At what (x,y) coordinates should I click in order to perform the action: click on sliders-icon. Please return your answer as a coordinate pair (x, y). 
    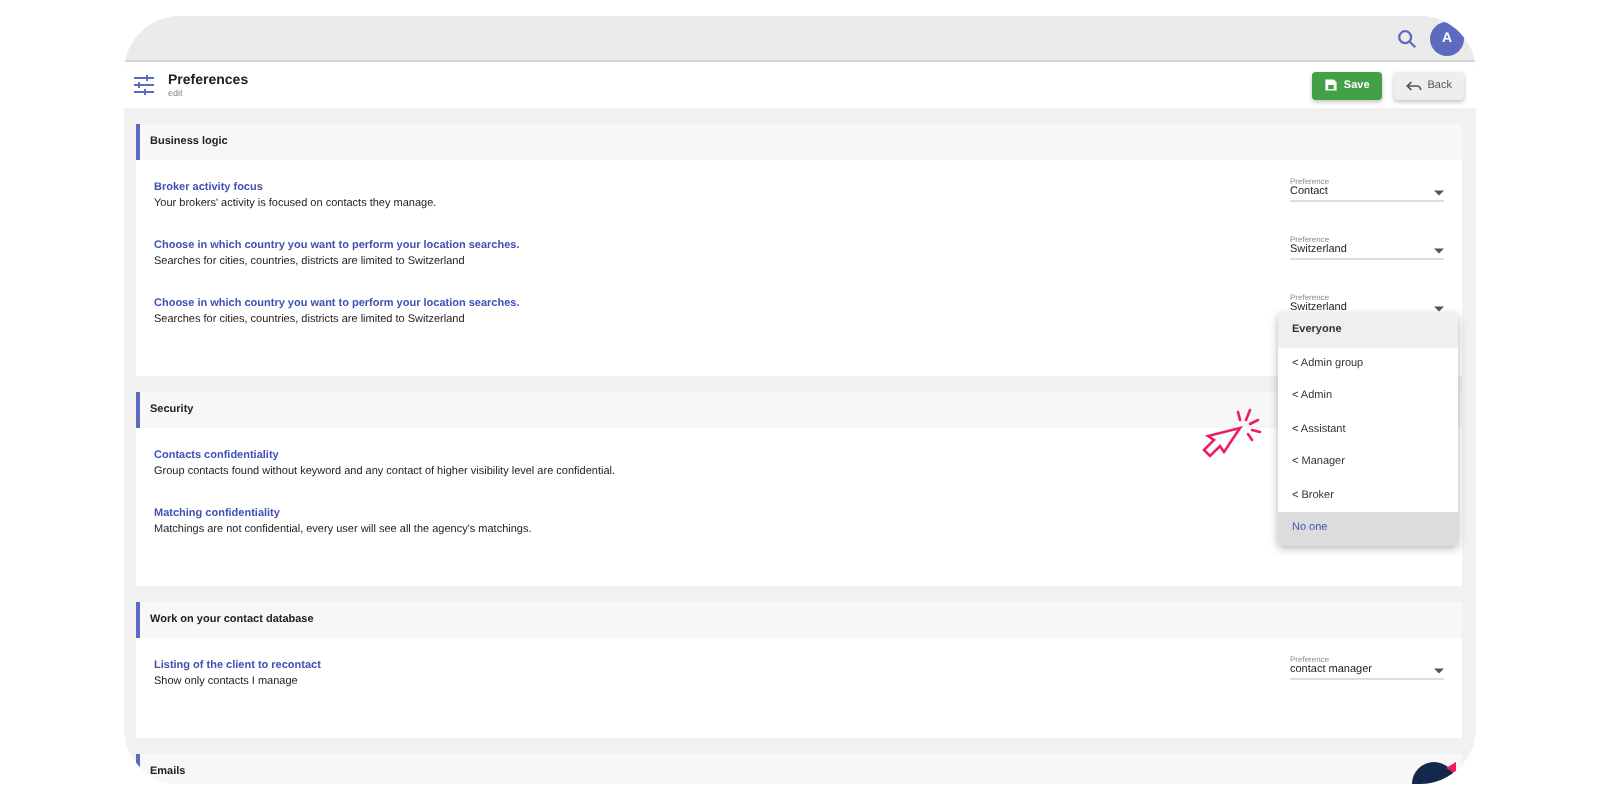
    Looking at the image, I should click on (144, 85).